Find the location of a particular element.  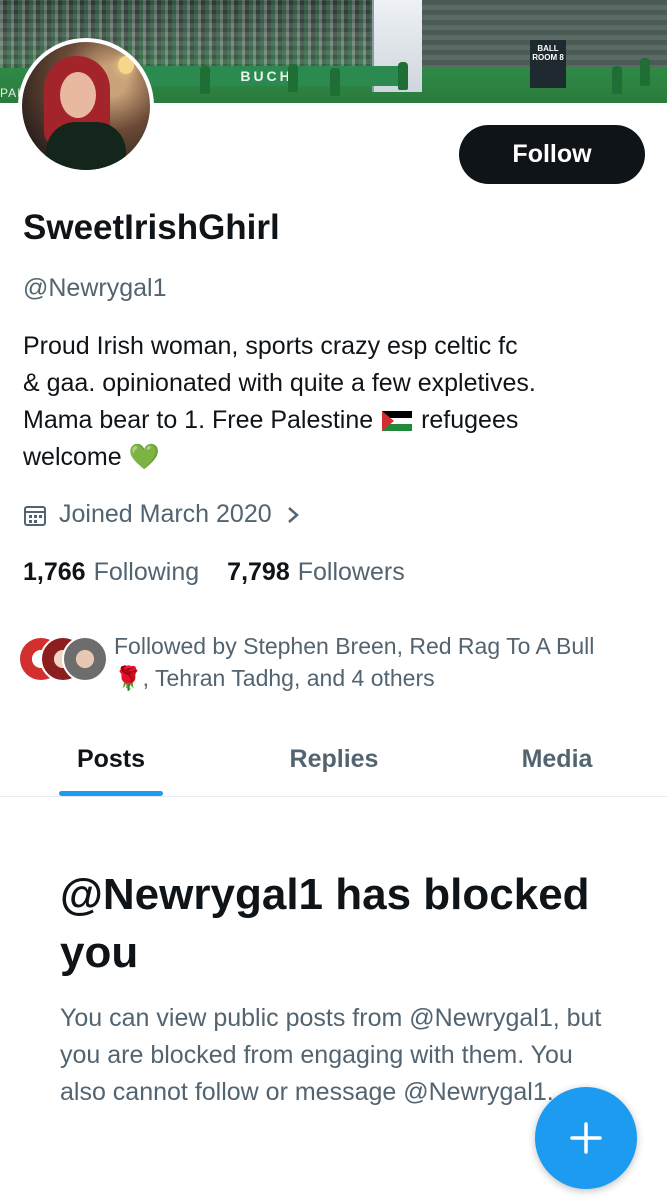

followed-by-others: , Tehran Tadhg, and 4 others is located at coordinates (288, 678).